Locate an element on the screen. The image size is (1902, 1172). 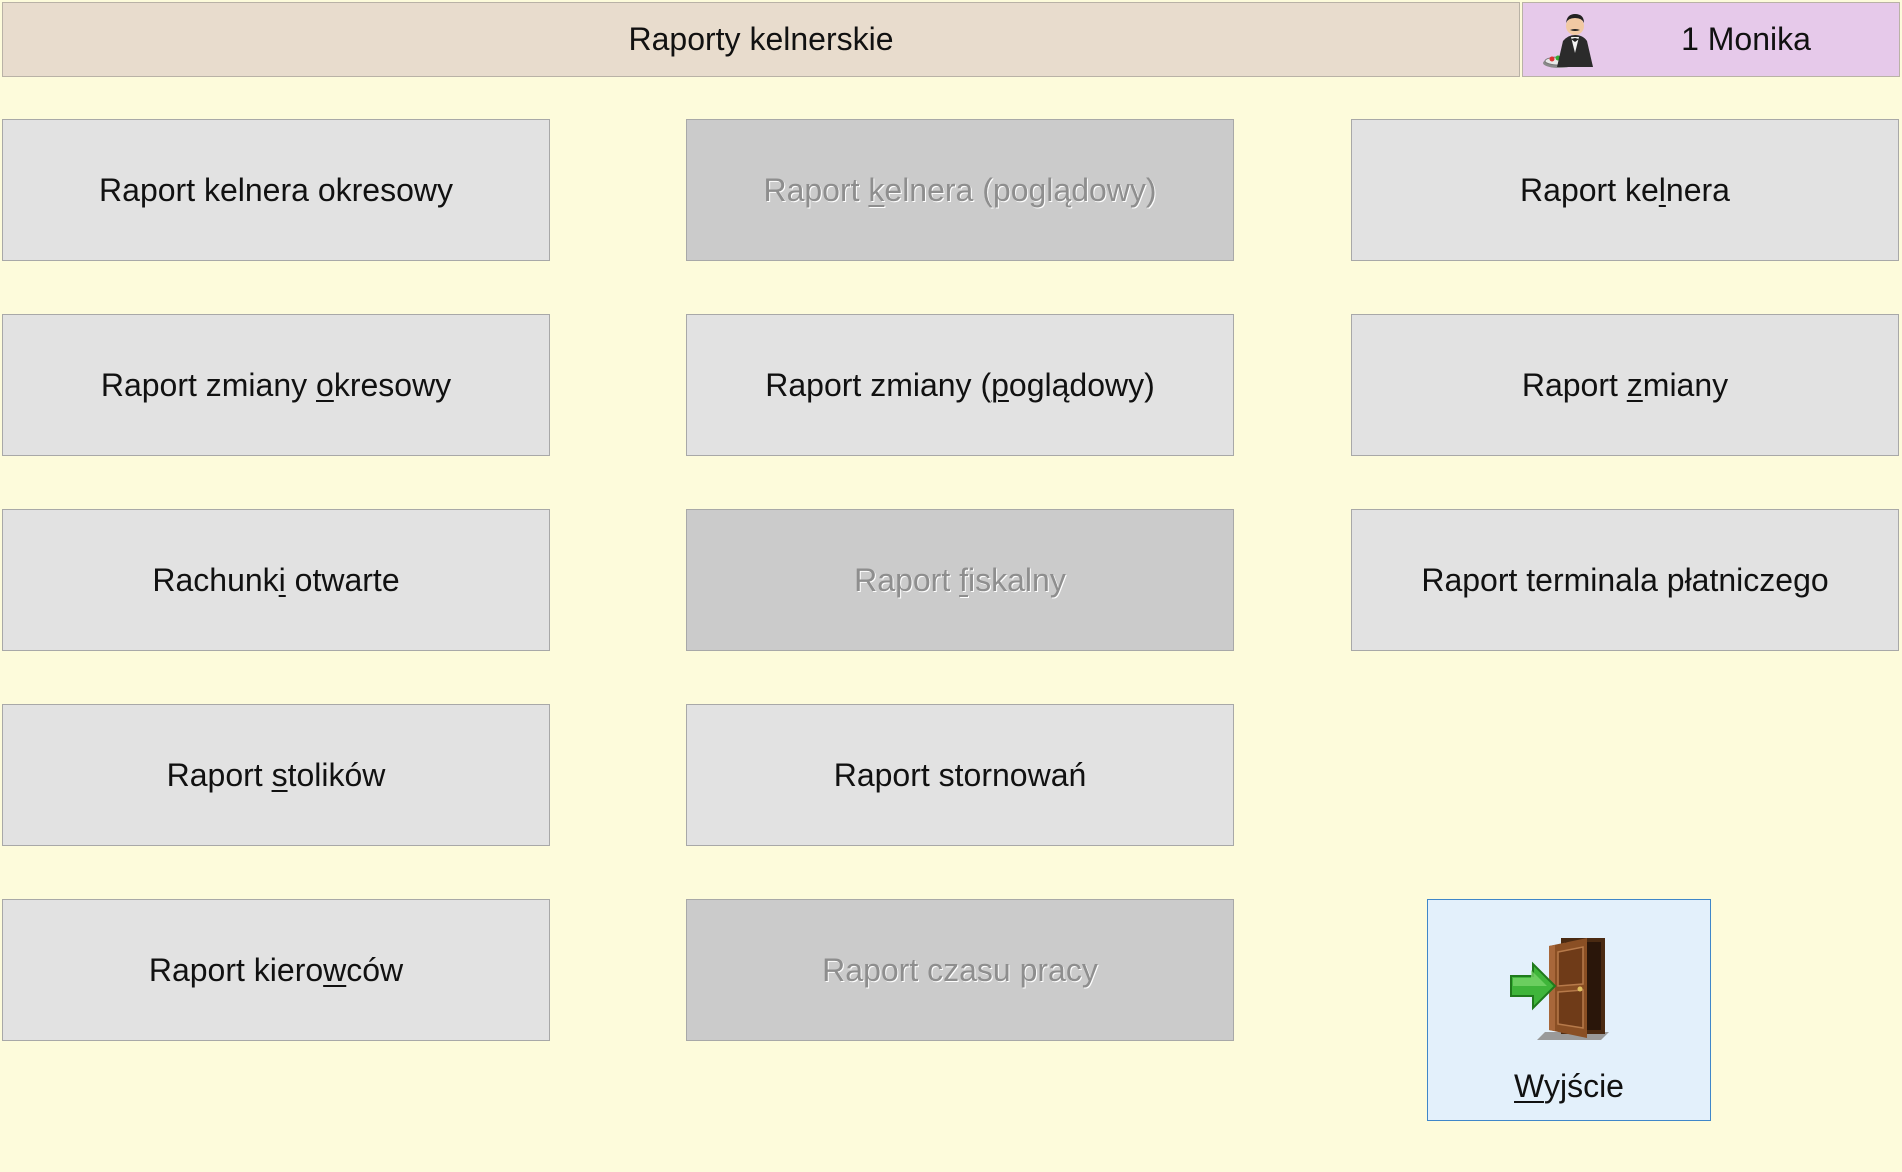
current-user-panel: 1 Monika is located at coordinates (1711, 39).